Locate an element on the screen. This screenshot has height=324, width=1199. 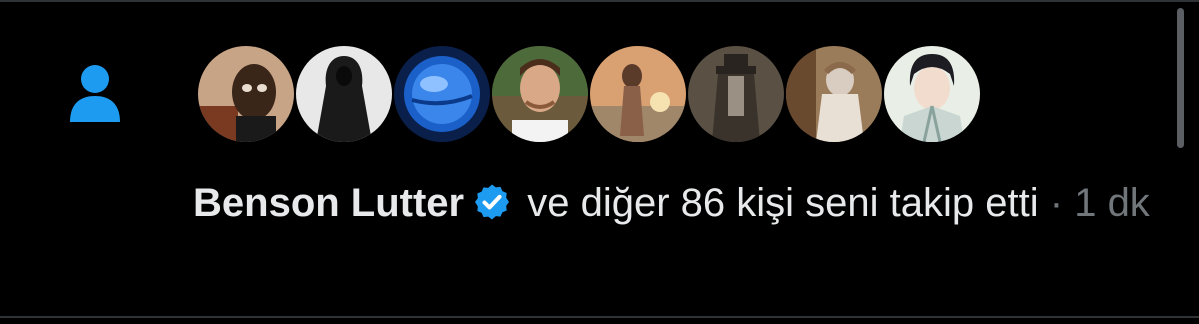
message-text: ve diğer 86 kişi seni takip etti is located at coordinates (783, 203).